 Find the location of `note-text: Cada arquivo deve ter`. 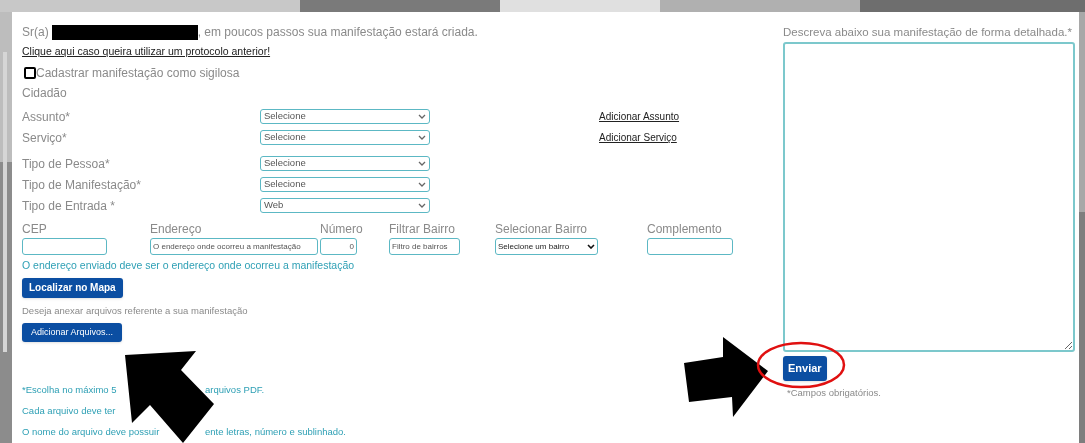

note-text: Cada arquivo deve ter is located at coordinates (69, 411).